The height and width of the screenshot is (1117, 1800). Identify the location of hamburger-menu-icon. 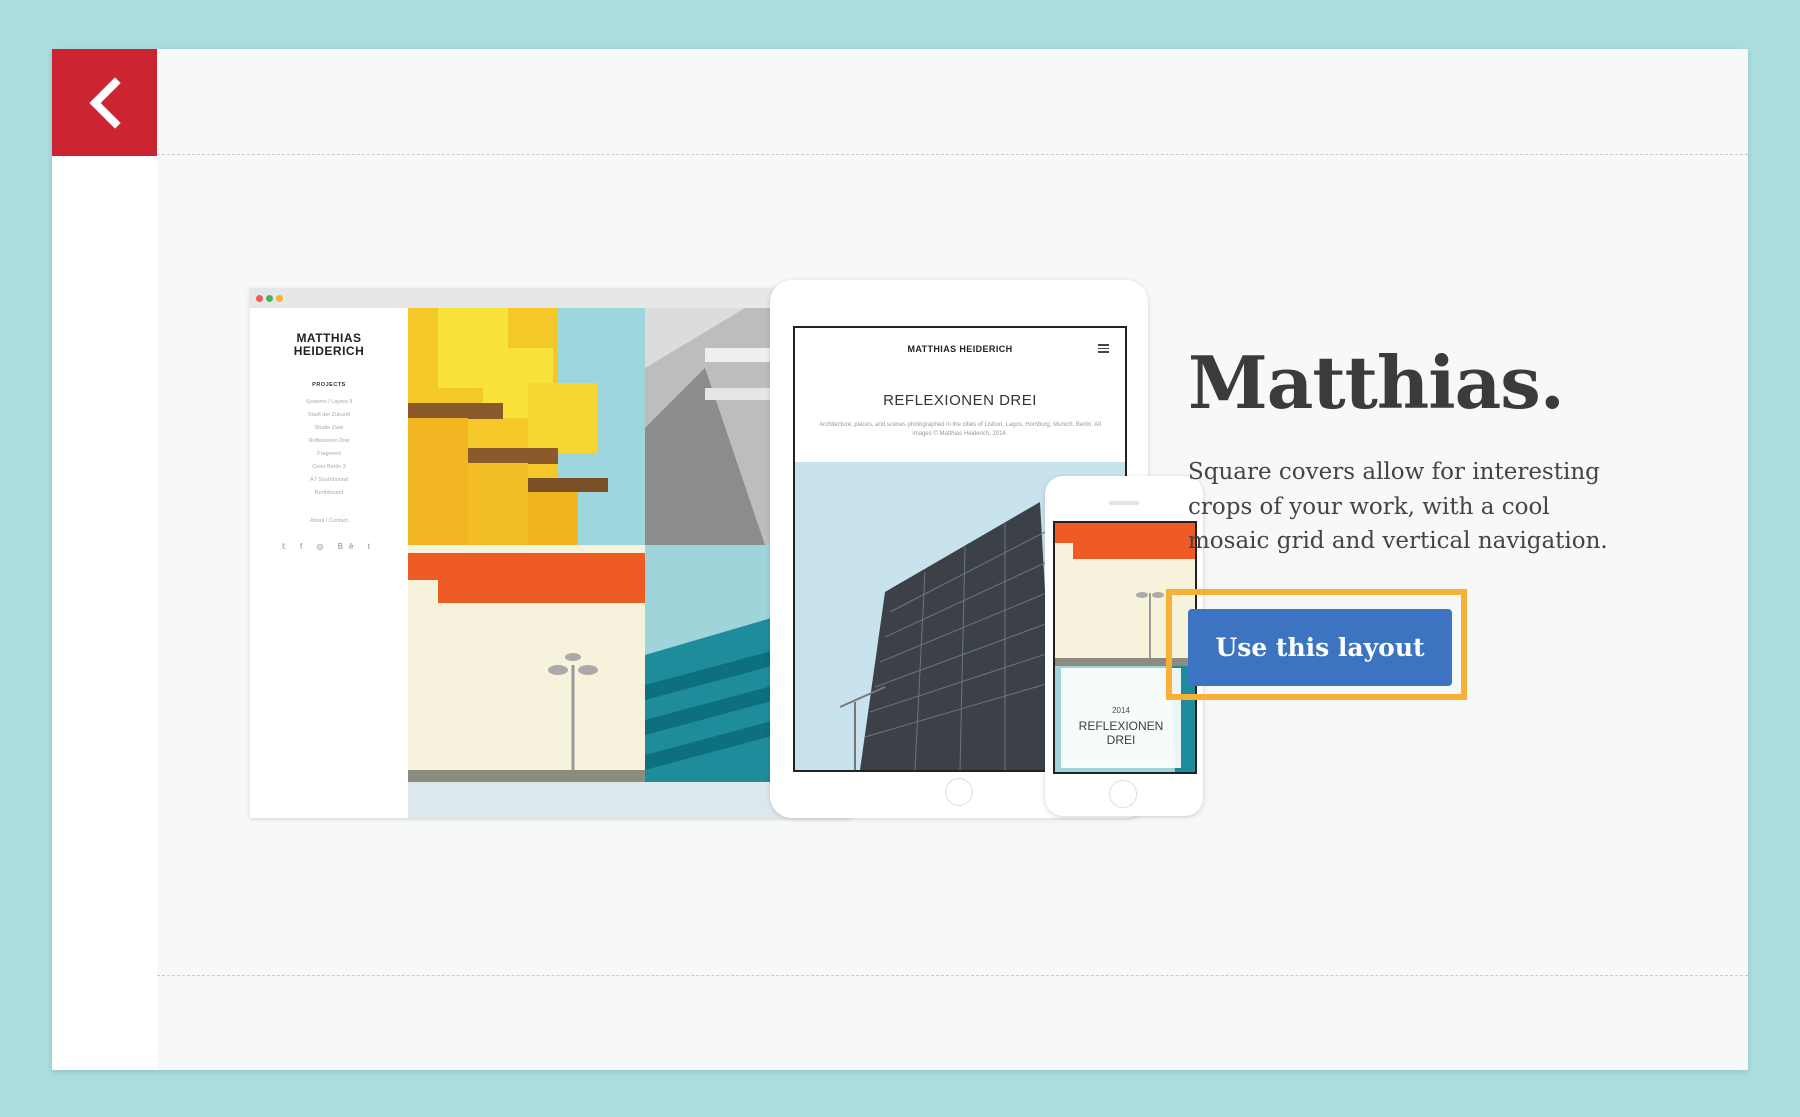
(1103, 349).